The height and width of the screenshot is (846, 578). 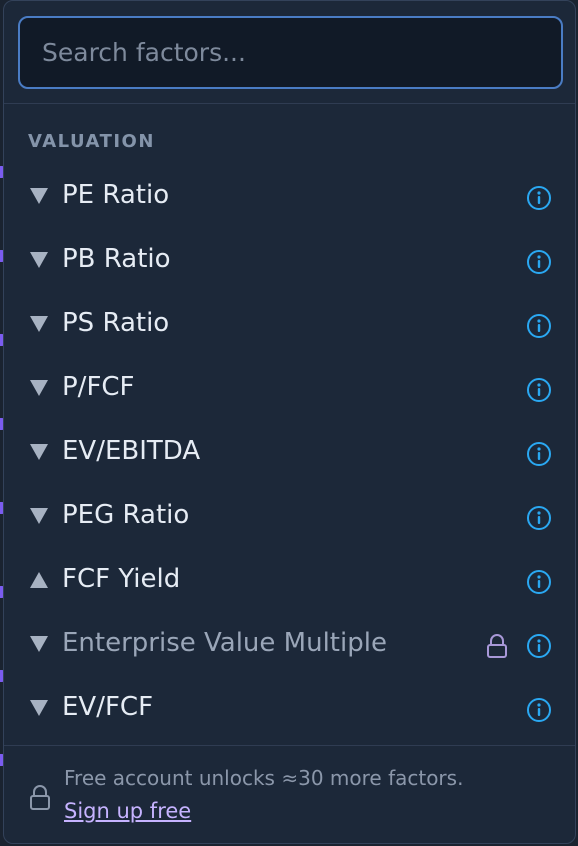 What do you see at coordinates (264, 778) in the screenshot?
I see `upgrade-message: Free account unlocks ≈30 more factors.` at bounding box center [264, 778].